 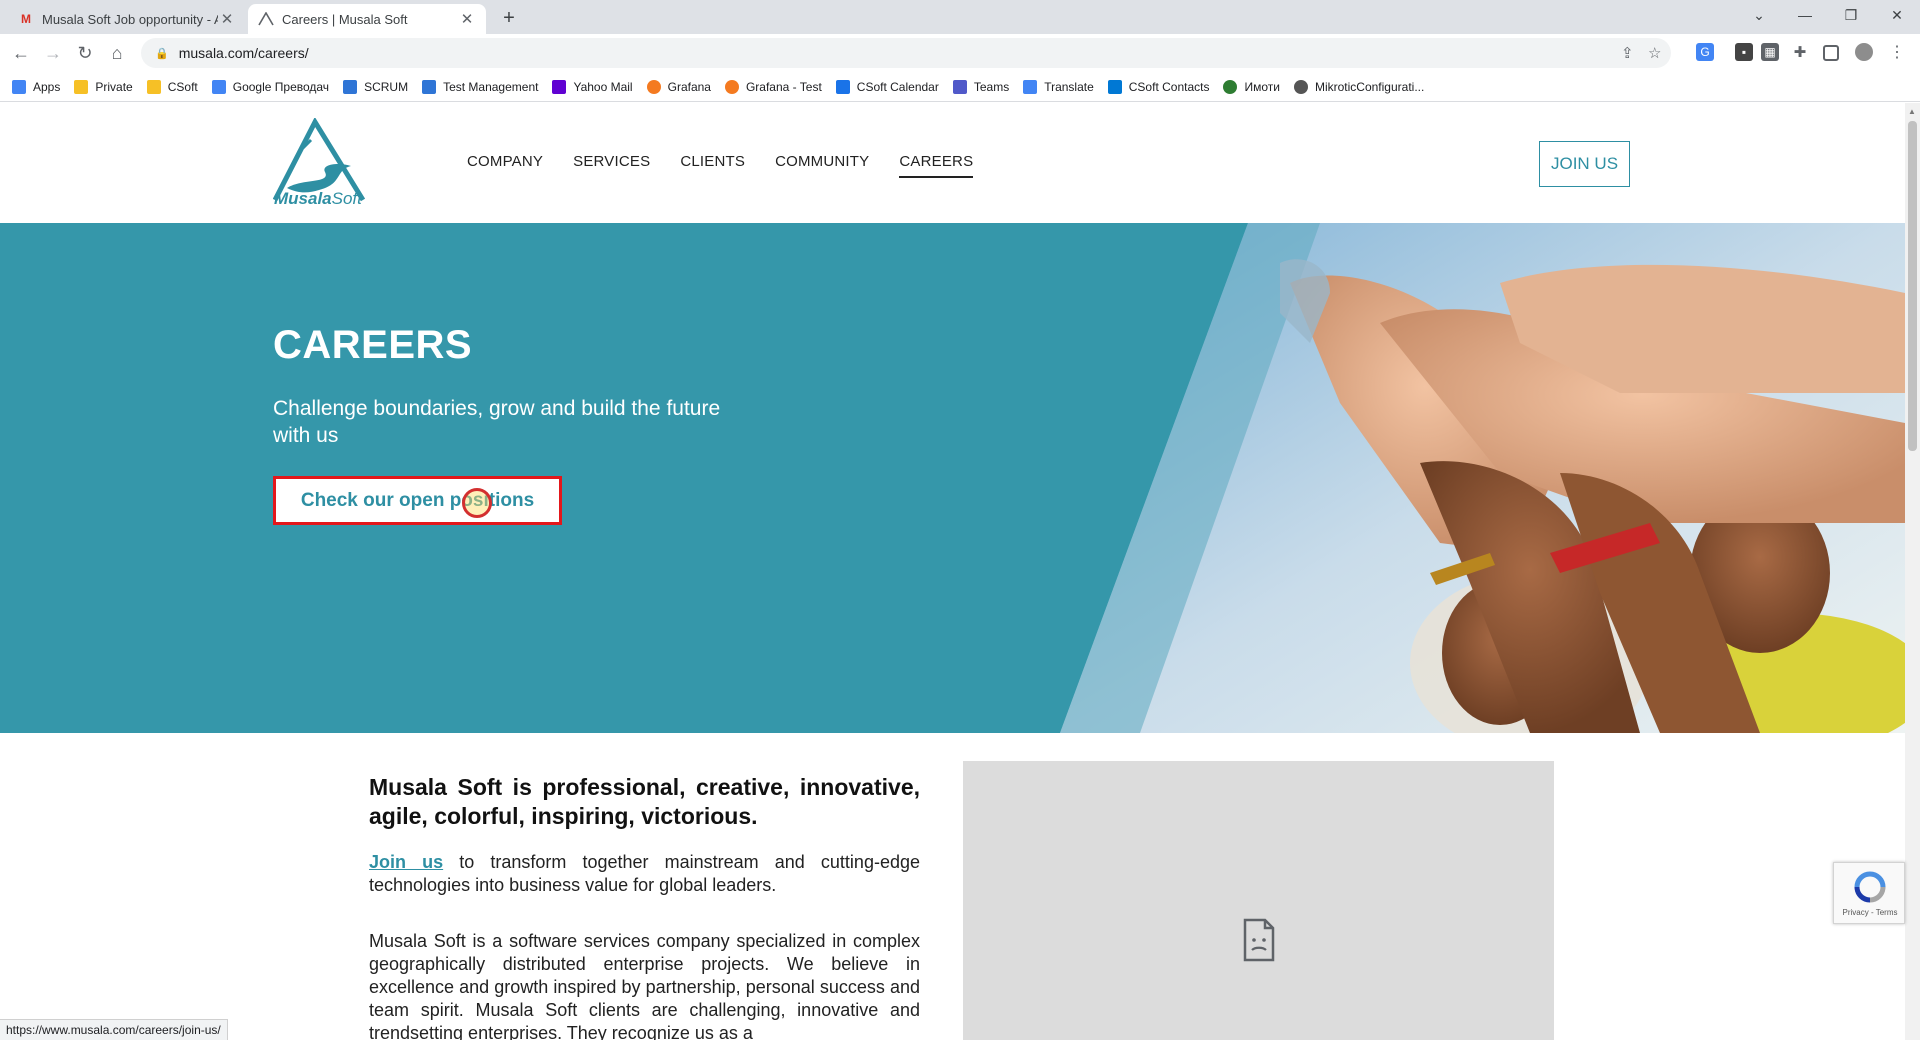 I want to click on home-icon: ⌂, so click(x=117, y=53).